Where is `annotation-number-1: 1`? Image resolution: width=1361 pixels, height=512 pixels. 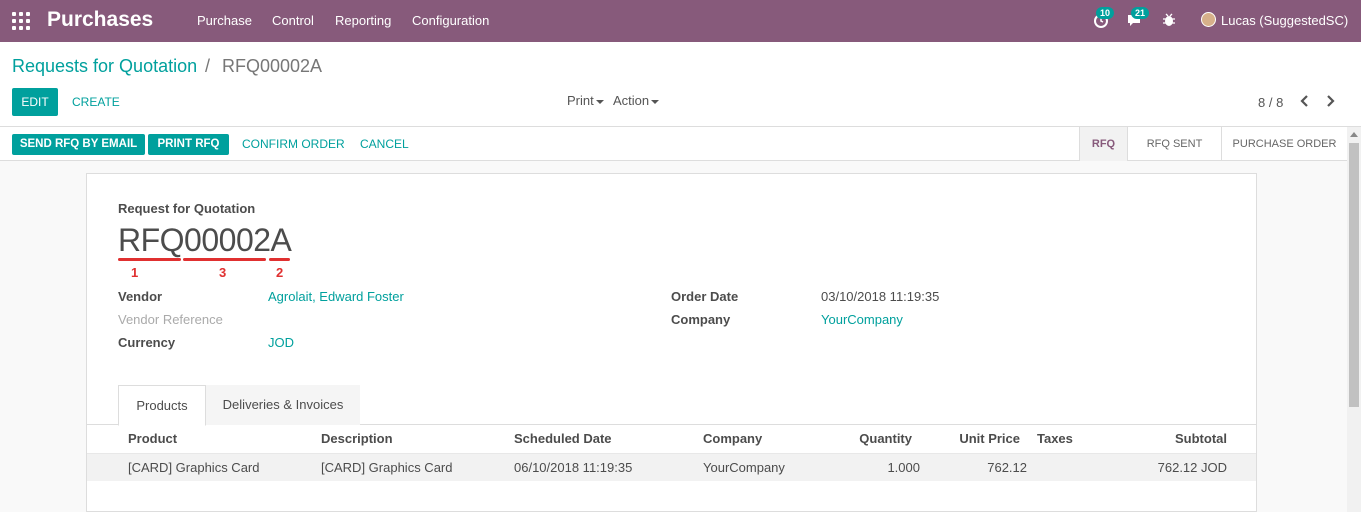 annotation-number-1: 1 is located at coordinates (135, 272).